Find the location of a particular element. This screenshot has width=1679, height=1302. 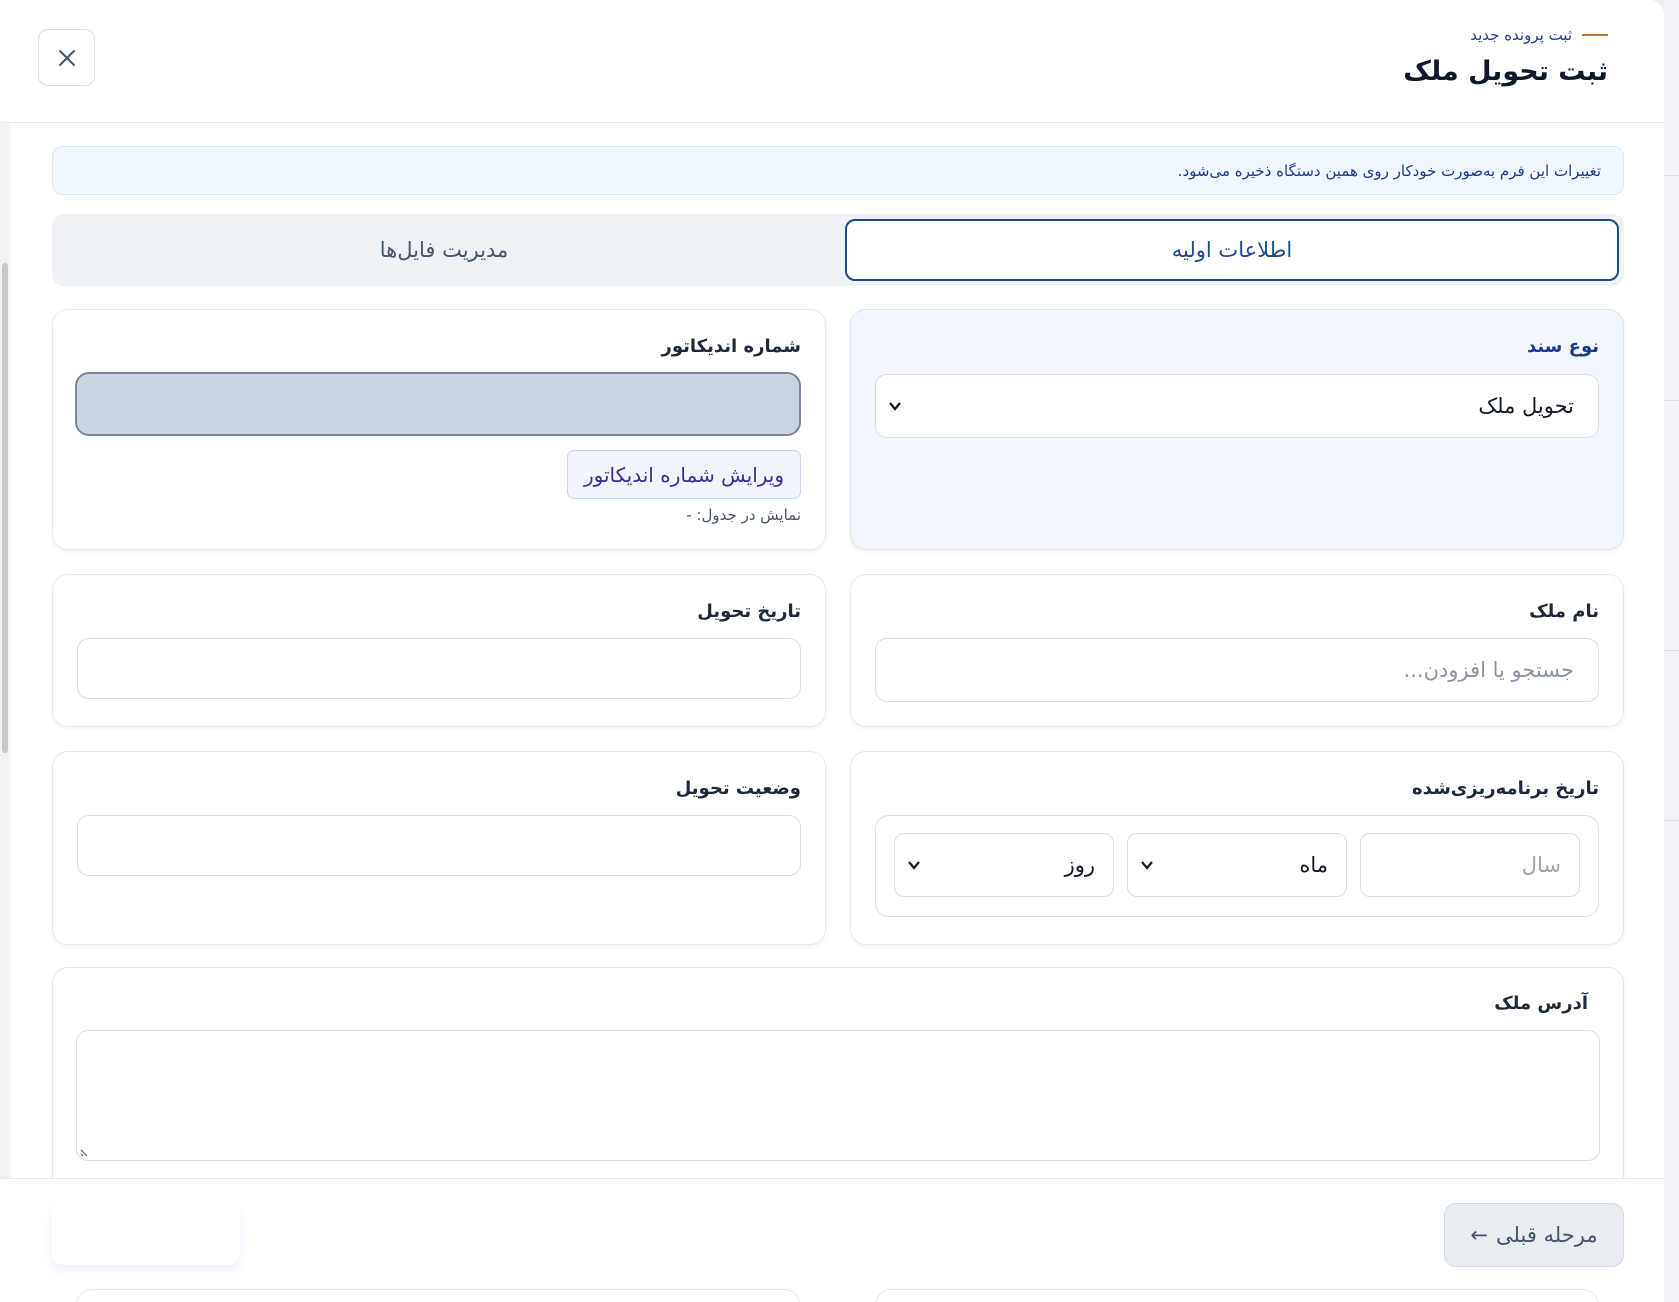

delivery-status-card: وضعیت تحویل is located at coordinates (439, 848).